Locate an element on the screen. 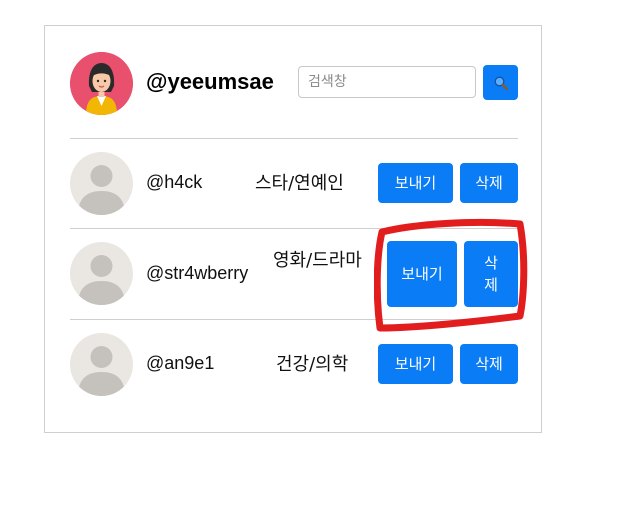 The height and width of the screenshot is (507, 621). list-item: @h4ck 스타/연예인 보내기 삭제 is located at coordinates (293, 184).